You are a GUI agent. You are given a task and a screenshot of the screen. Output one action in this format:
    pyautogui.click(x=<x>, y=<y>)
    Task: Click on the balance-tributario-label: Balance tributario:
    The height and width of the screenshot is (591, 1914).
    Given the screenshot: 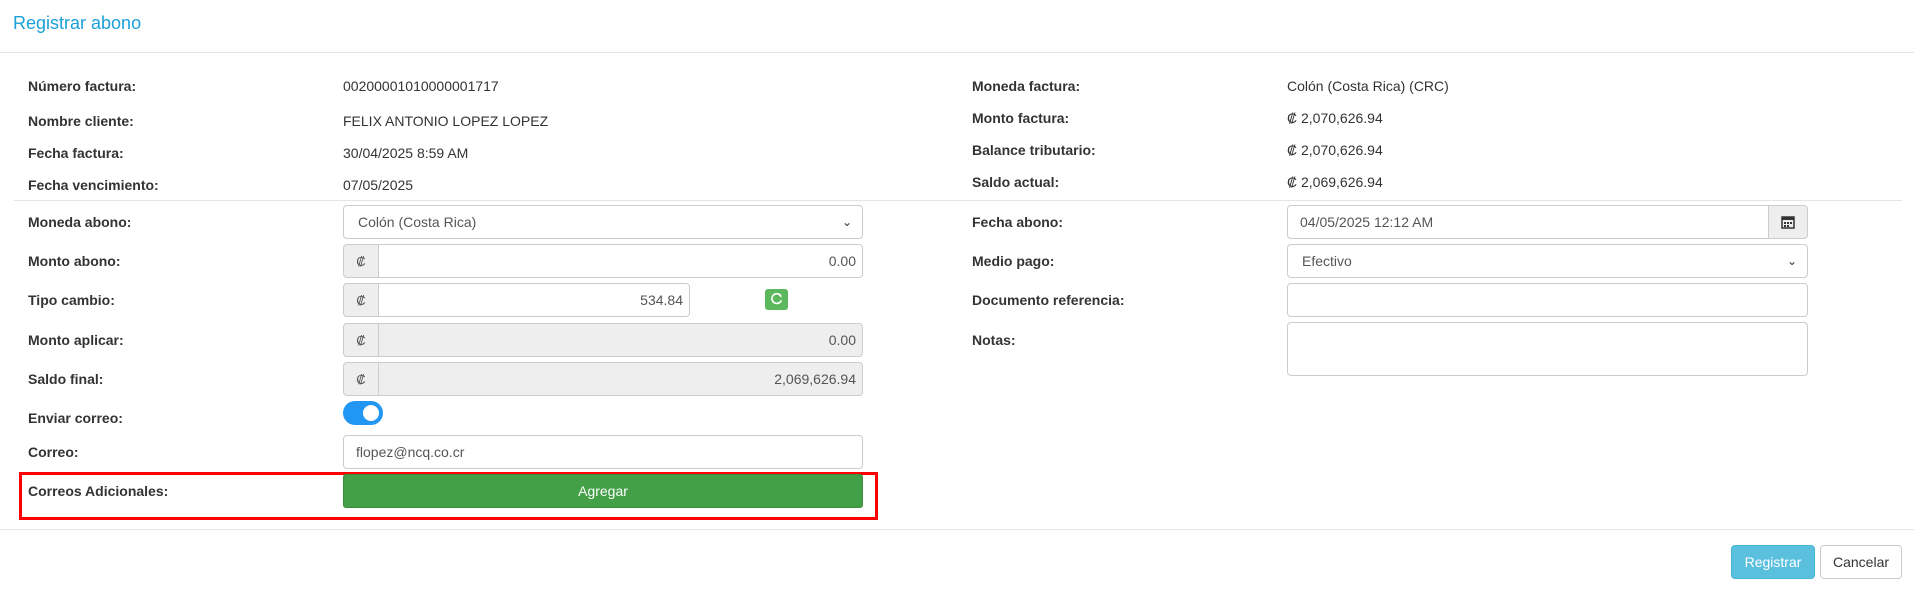 What is the action you would take?
    pyautogui.click(x=1034, y=150)
    